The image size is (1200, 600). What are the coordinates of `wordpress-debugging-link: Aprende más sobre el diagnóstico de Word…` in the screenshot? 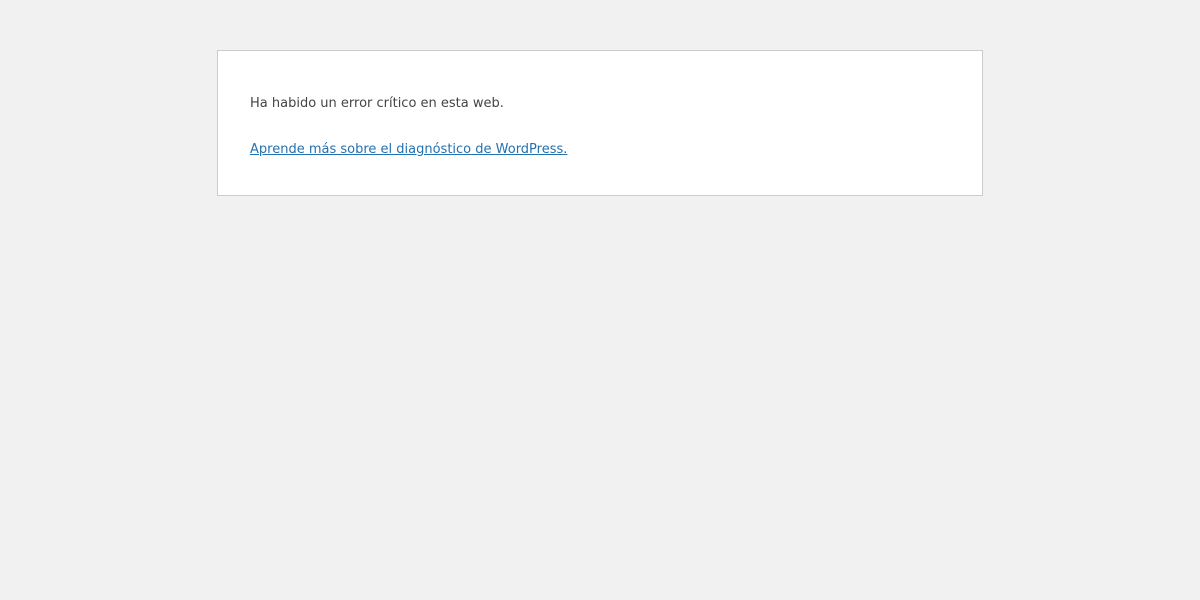 It's located at (408, 150).